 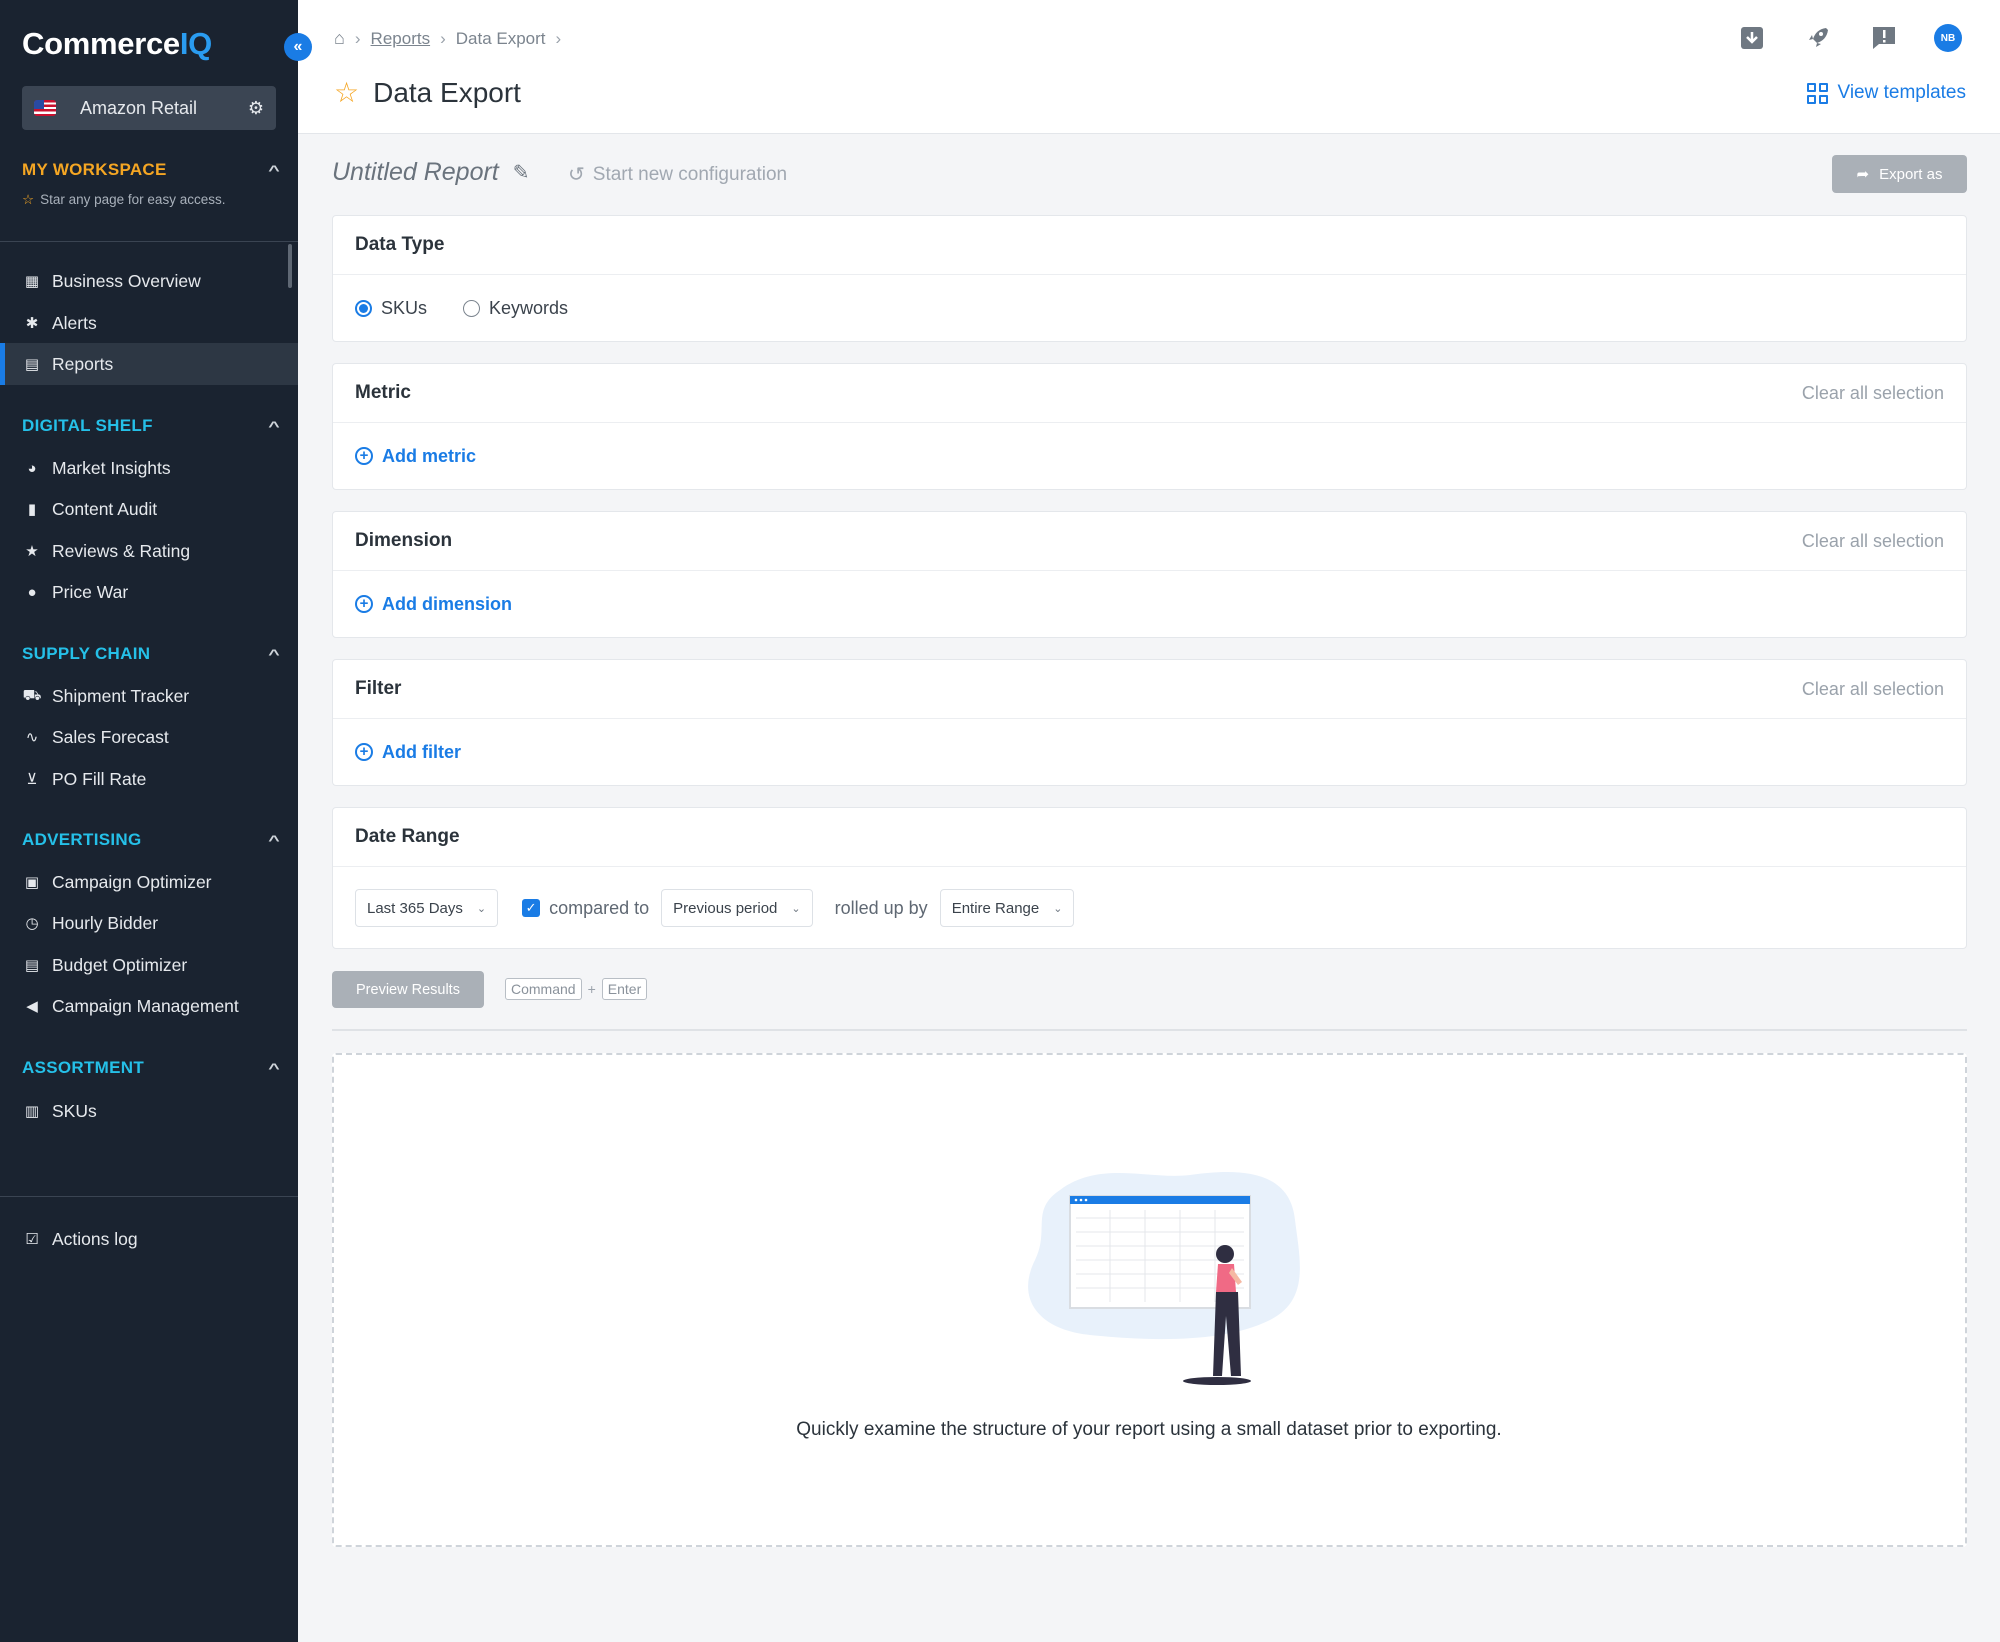 I want to click on retailer-selector: Amazon Retail ⚙, so click(x=149, y=108).